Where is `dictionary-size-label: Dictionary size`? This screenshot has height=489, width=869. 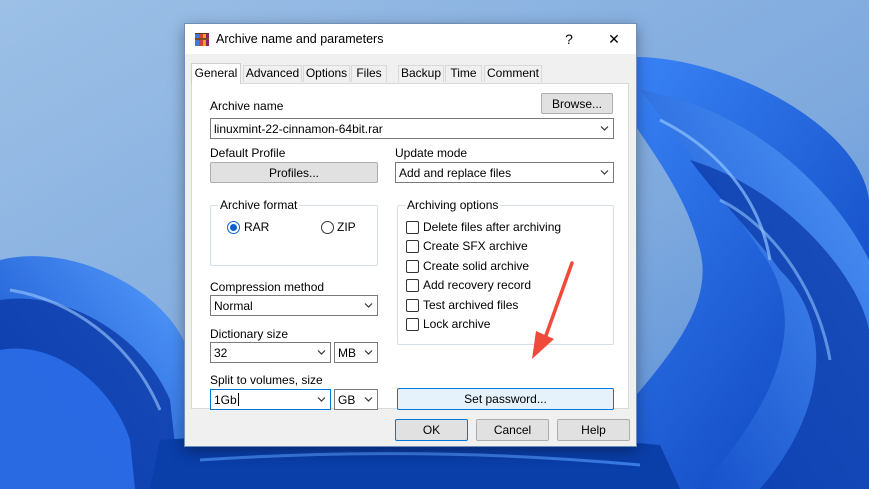 dictionary-size-label: Dictionary size is located at coordinates (249, 334).